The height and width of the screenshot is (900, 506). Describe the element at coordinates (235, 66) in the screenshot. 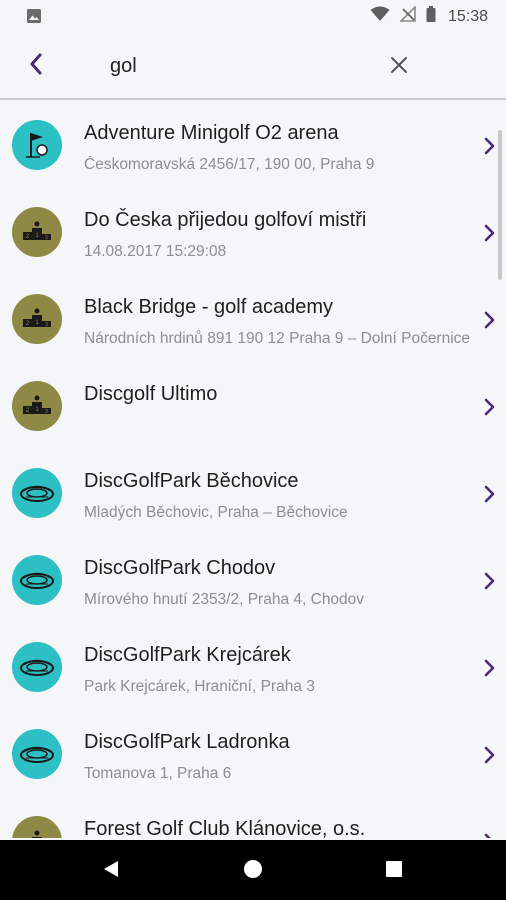

I see `search-input` at that location.